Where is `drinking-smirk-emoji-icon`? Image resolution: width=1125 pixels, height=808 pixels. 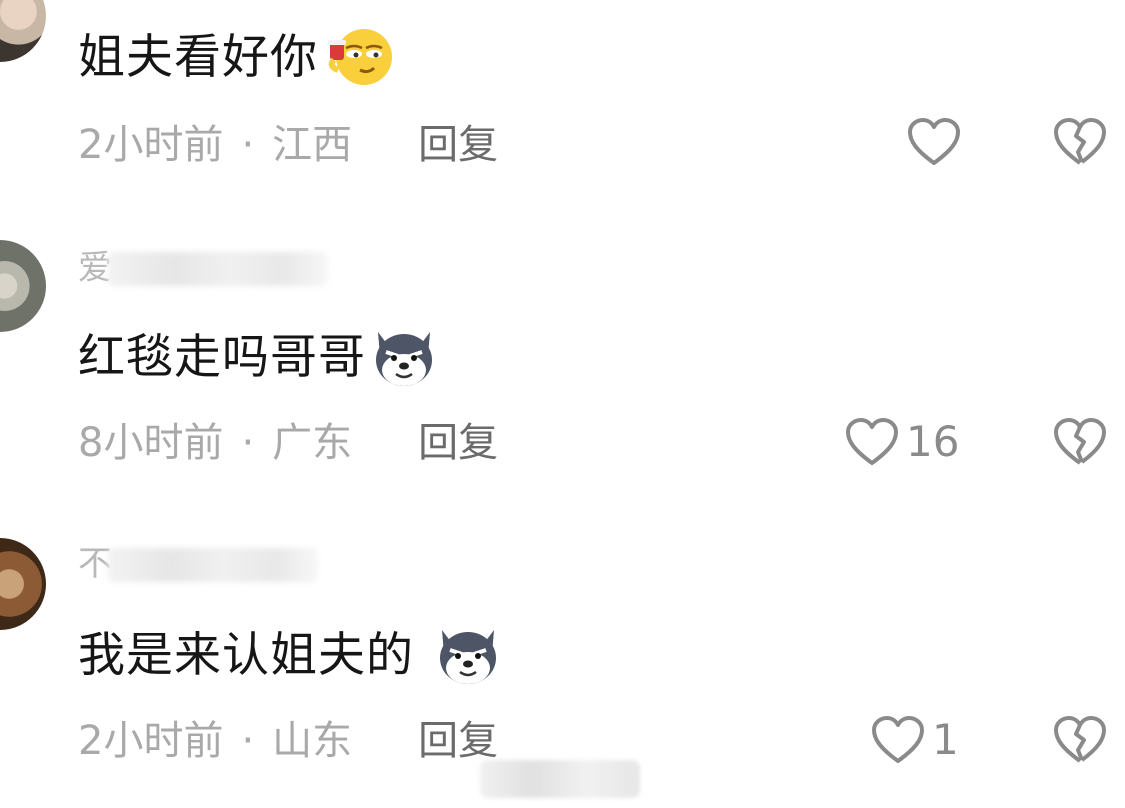
drinking-smirk-emoji-icon is located at coordinates (358, 58).